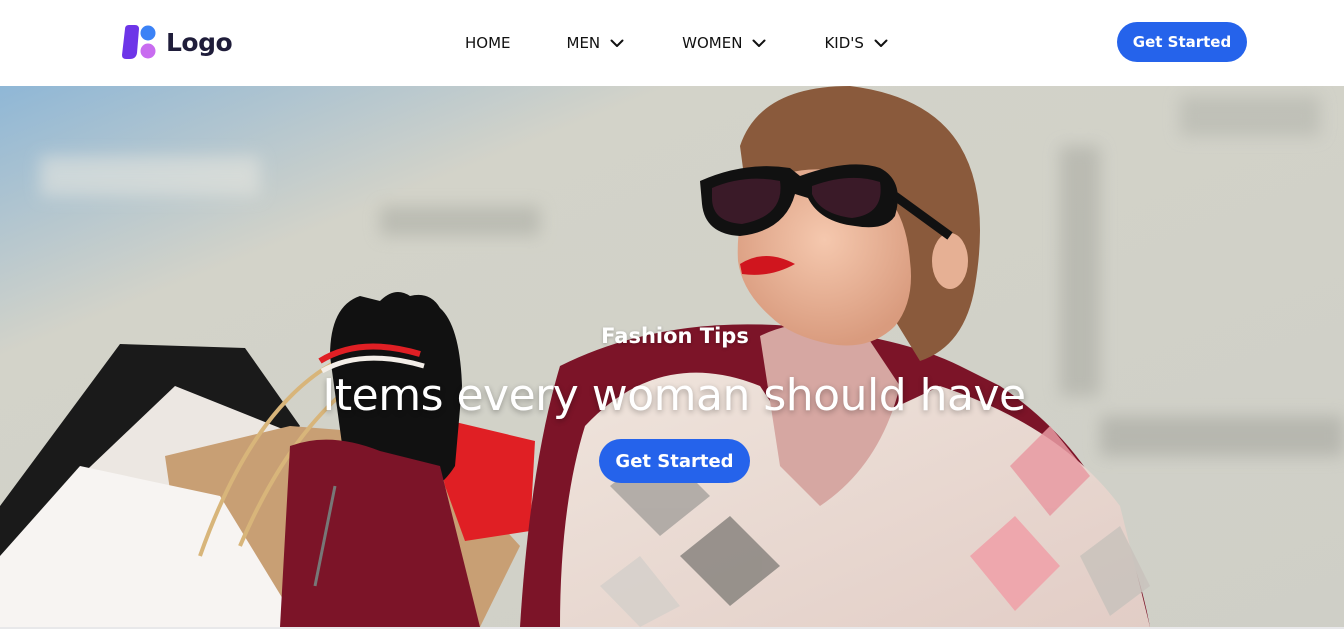 This screenshot has height=629, width=1344. I want to click on nav-item-label: KID'S, so click(844, 43).